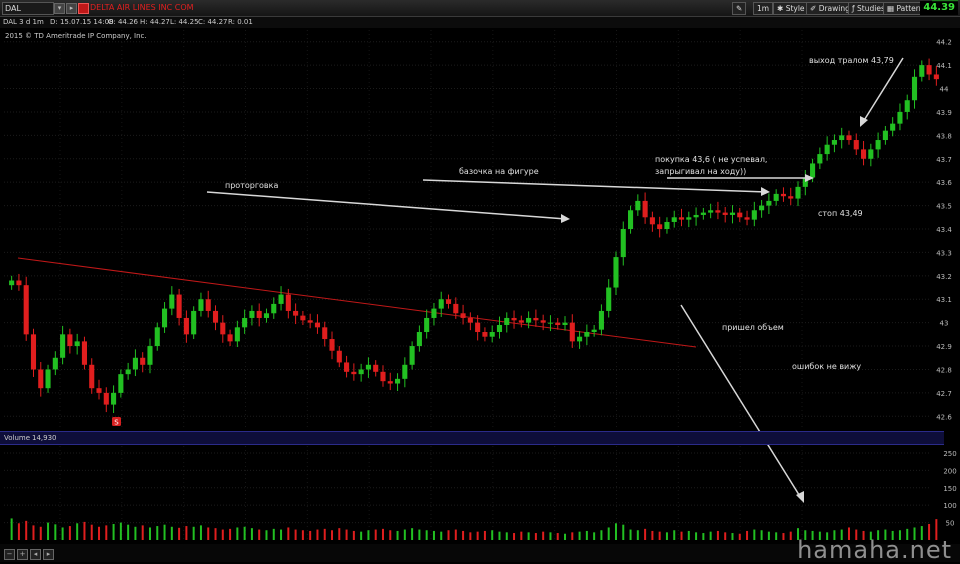  Describe the element at coordinates (741, 401) in the screenshot. I see `arrow-obem` at that location.